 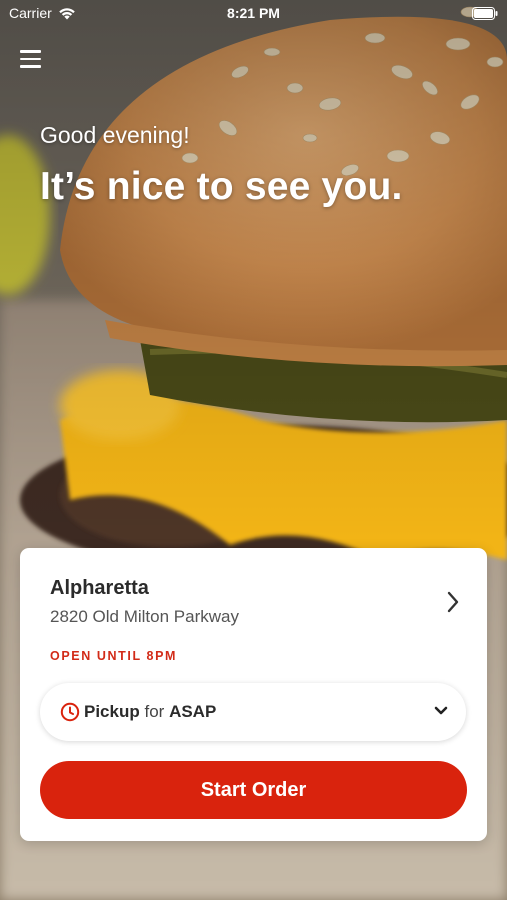 What do you see at coordinates (253, 712) in the screenshot?
I see `order-mode-dropdown: Pickup for ASAP` at bounding box center [253, 712].